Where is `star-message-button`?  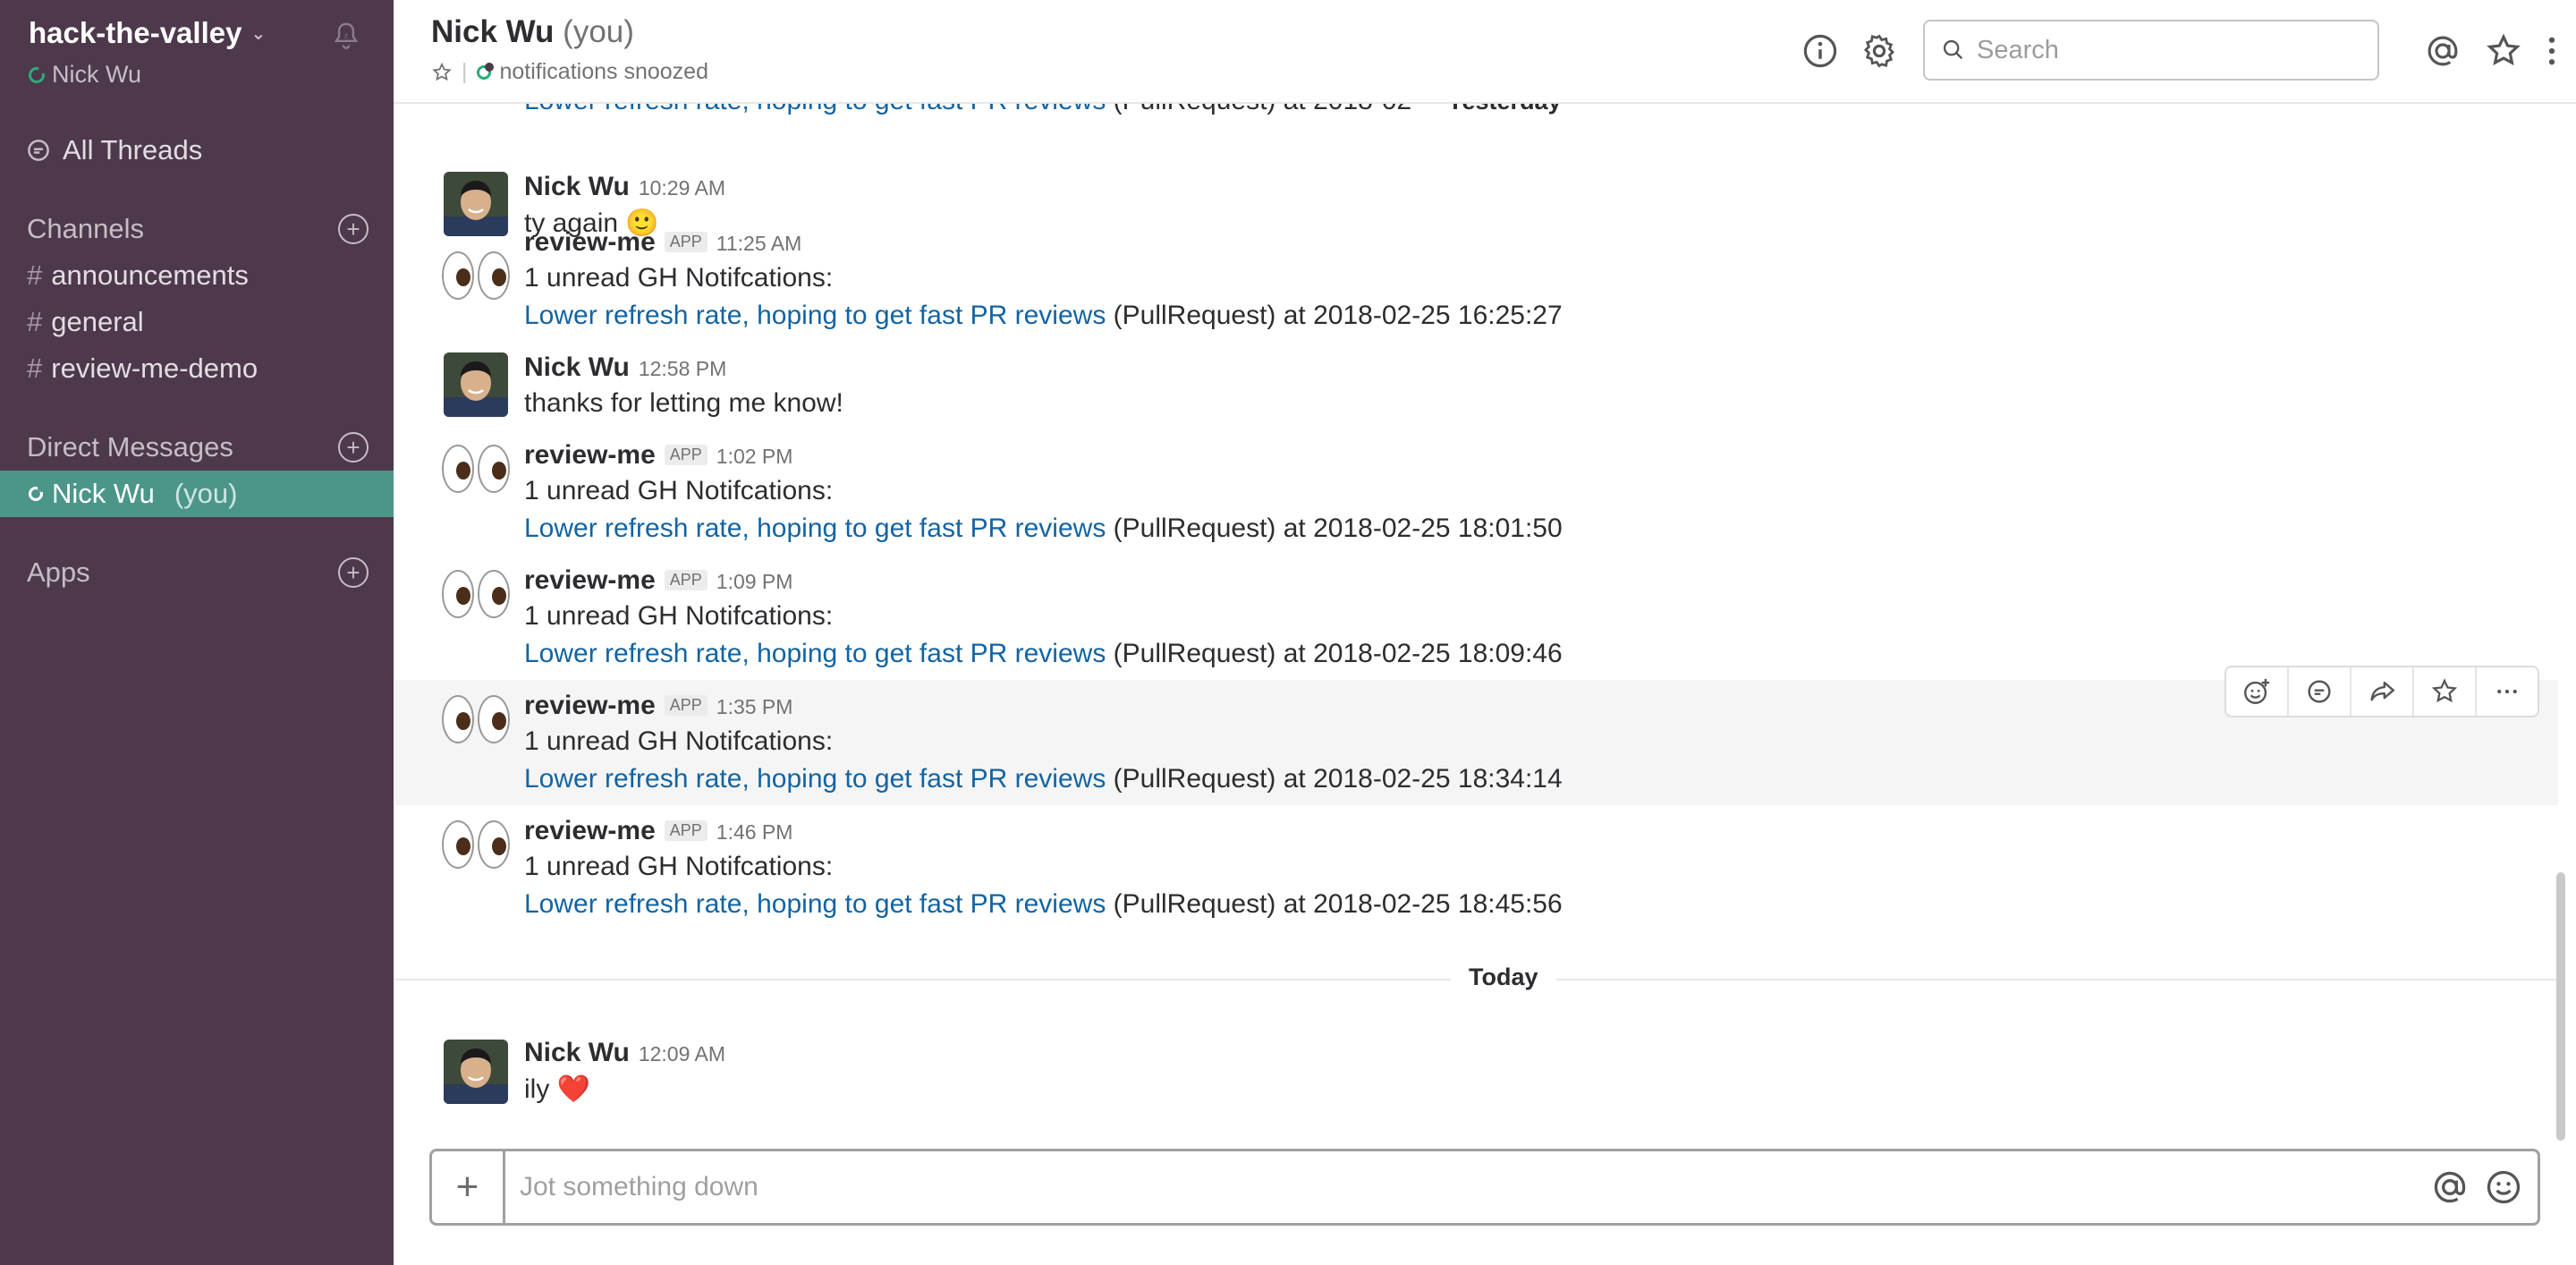 star-message-button is located at coordinates (2445, 691).